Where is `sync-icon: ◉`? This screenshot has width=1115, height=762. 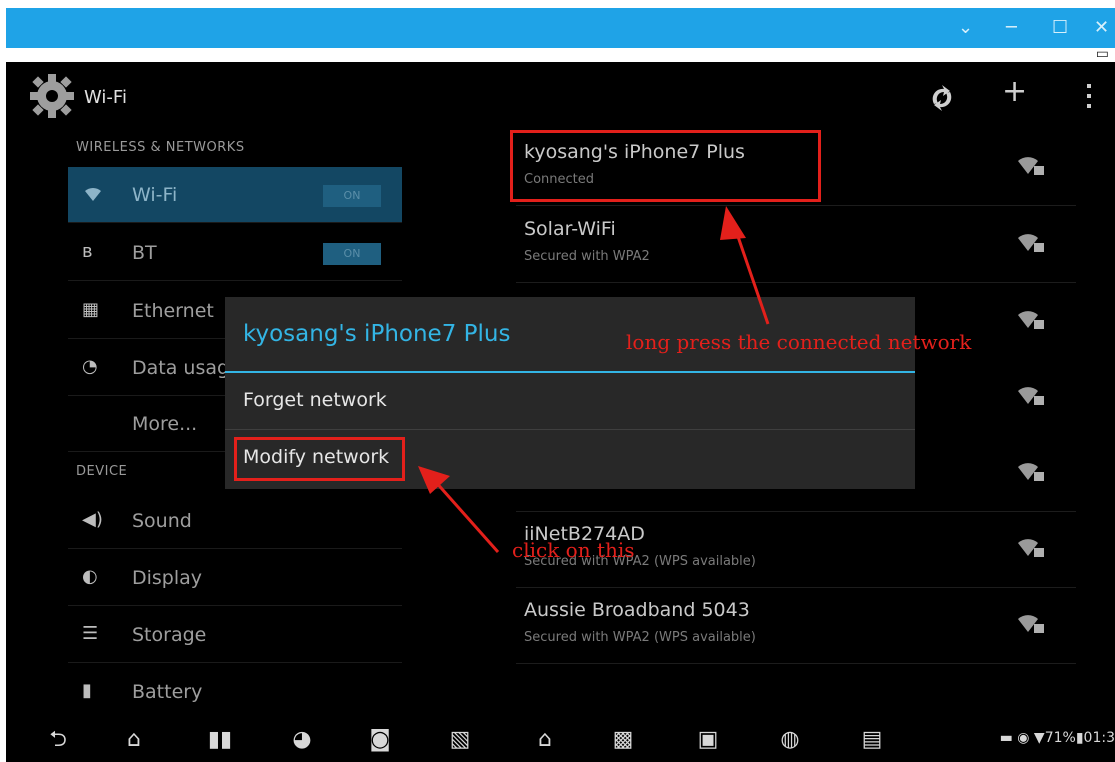 sync-icon: ◉ is located at coordinates (1023, 738).